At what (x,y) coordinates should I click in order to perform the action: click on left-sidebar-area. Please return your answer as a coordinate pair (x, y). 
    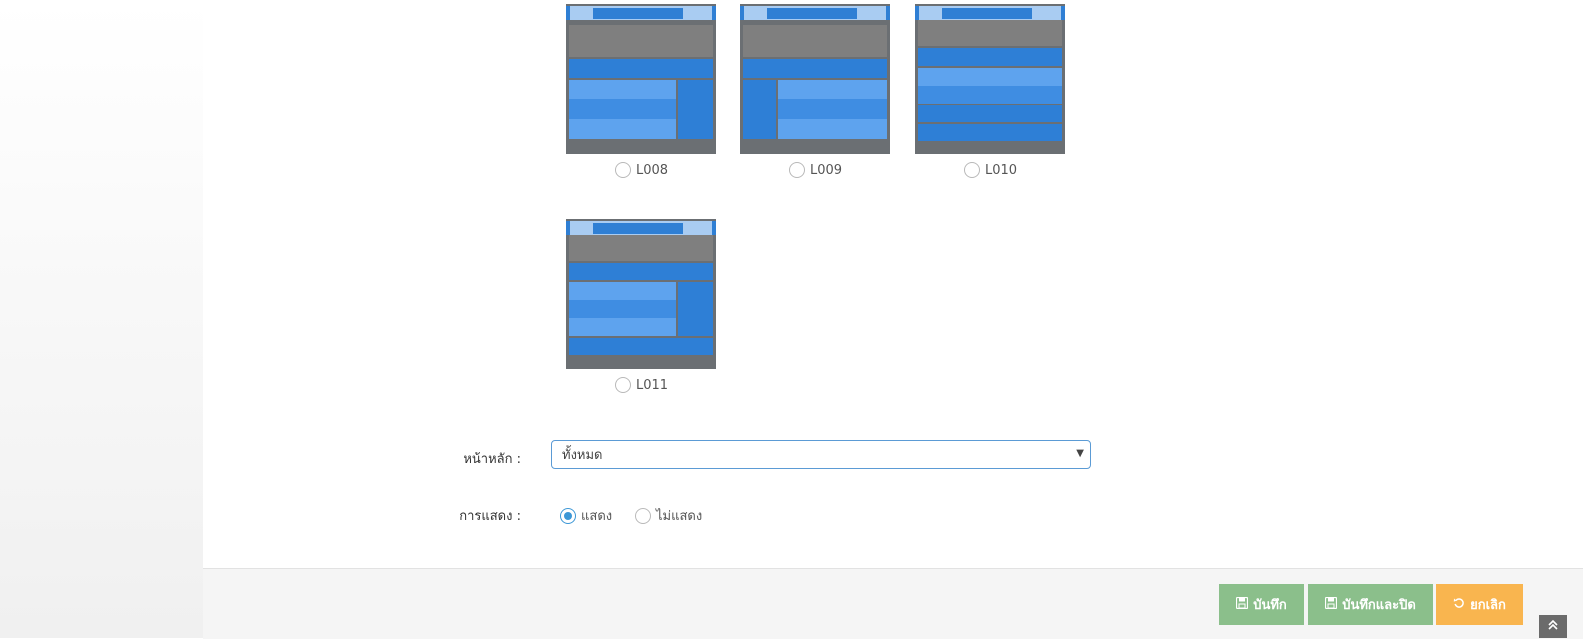
    Looking at the image, I should click on (101, 319).